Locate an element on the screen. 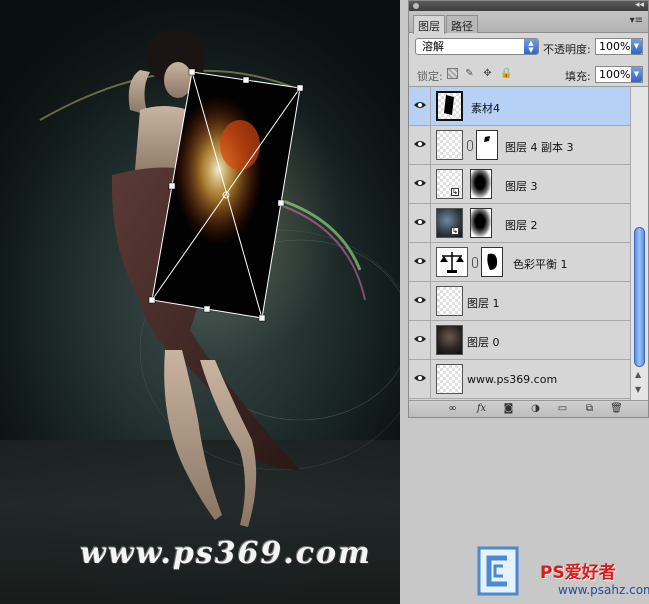  blend-mode-select: 溶解 ▲ ▼ is located at coordinates (477, 46).